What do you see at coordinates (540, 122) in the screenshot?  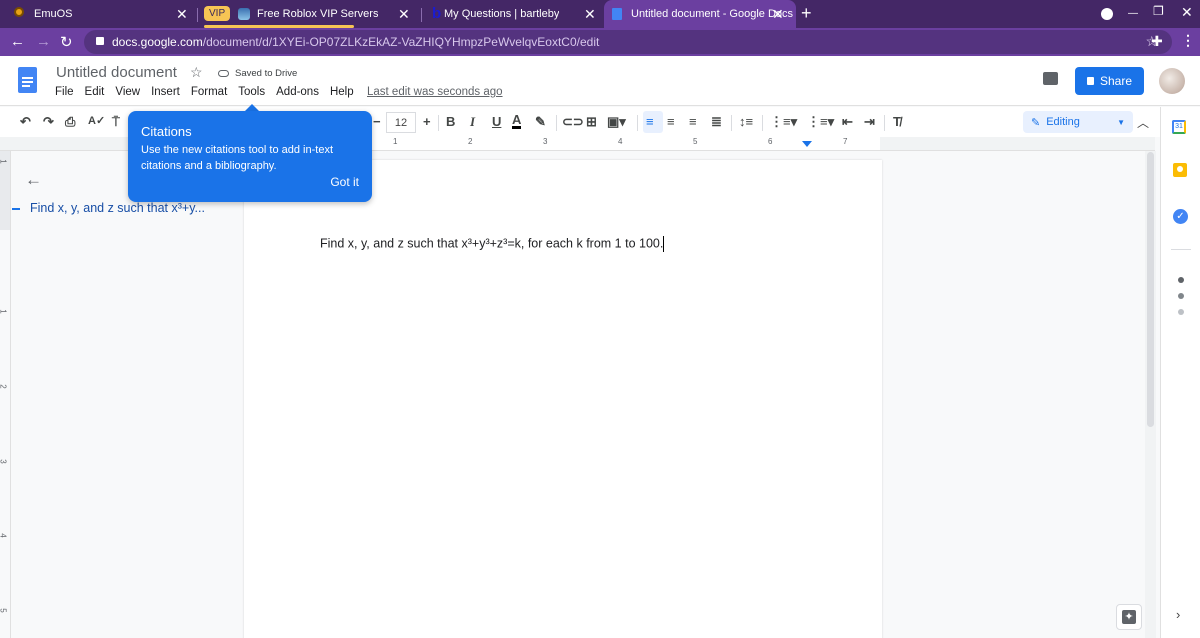 I see `highlight-color-icon: ✎` at bounding box center [540, 122].